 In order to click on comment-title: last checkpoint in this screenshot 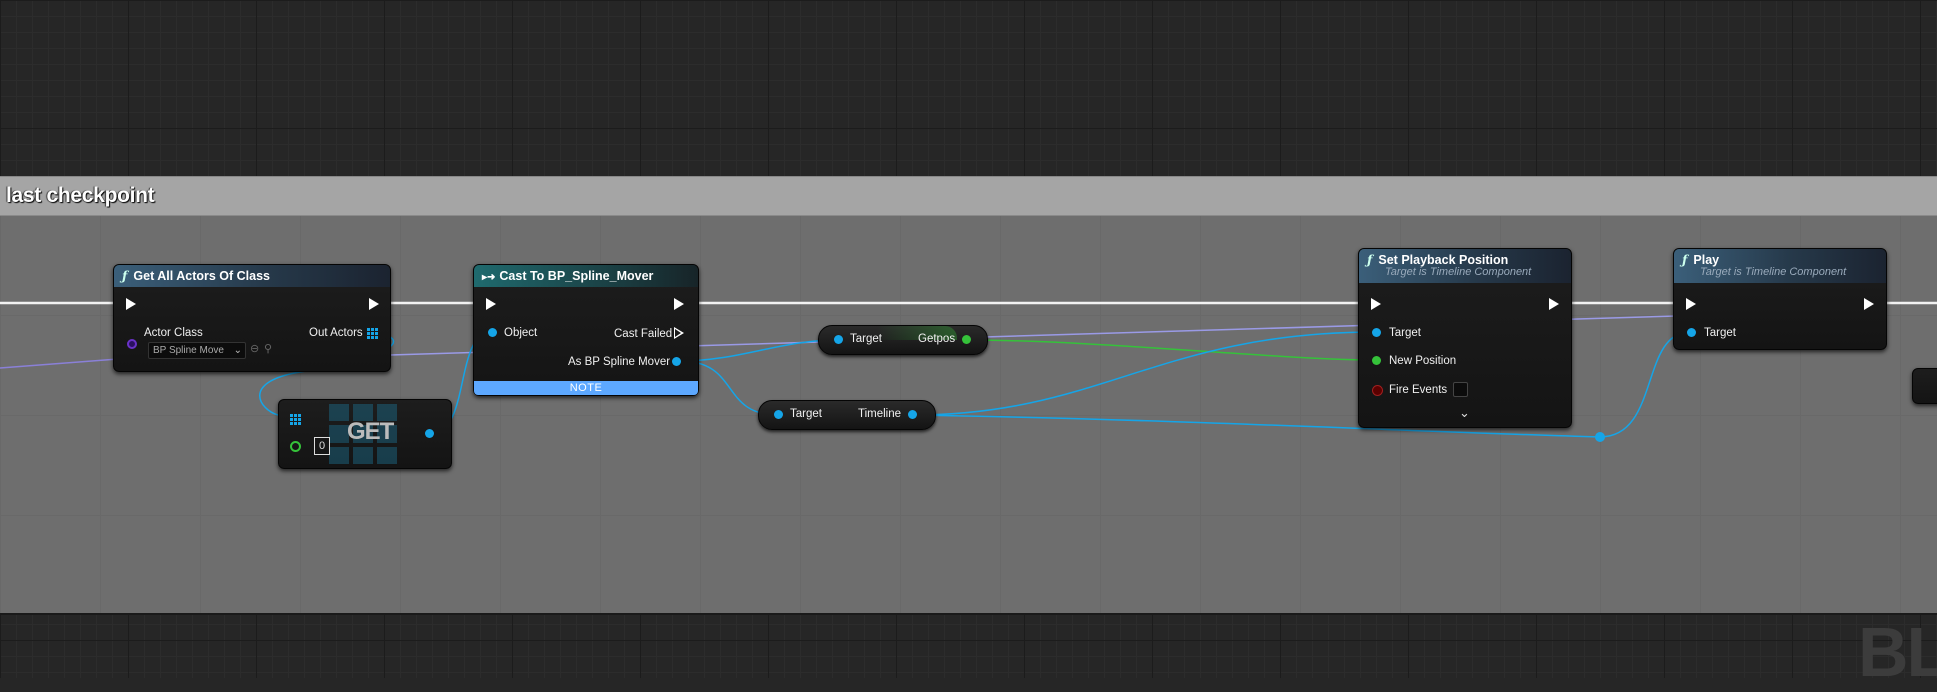, I will do `click(80, 196)`.